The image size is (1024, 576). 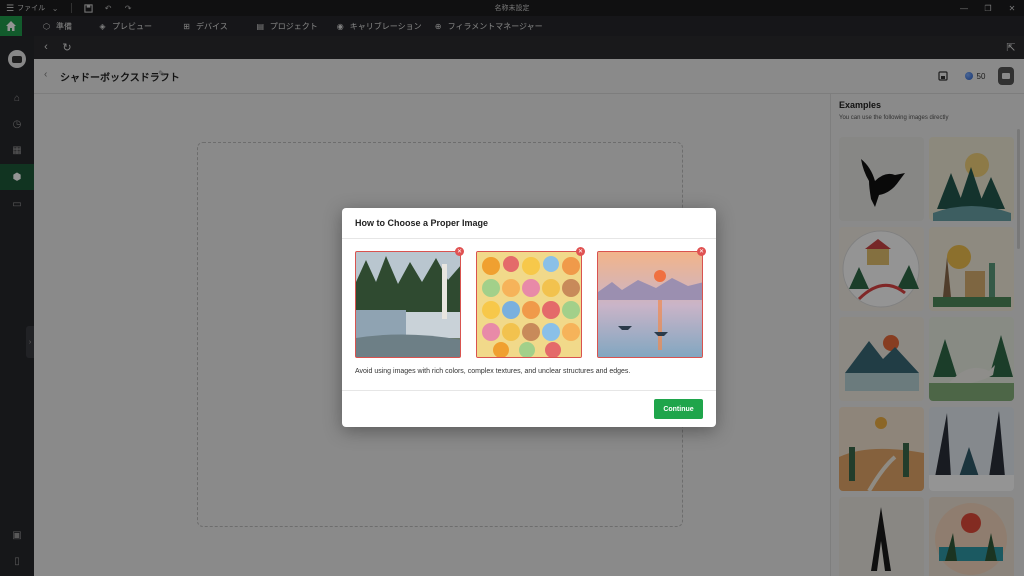 What do you see at coordinates (529, 238) in the screenshot?
I see `modal-divider-top` at bounding box center [529, 238].